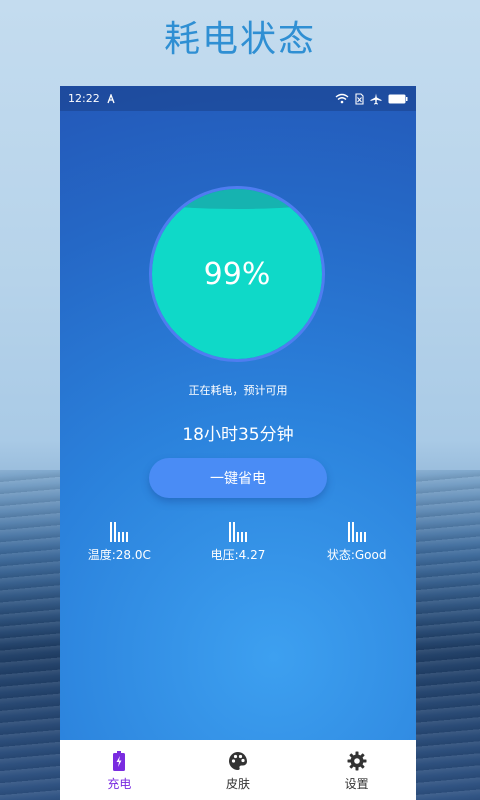 Image resolution: width=480 pixels, height=800 pixels. Describe the element at coordinates (357, 761) in the screenshot. I see `gear-icon` at that location.